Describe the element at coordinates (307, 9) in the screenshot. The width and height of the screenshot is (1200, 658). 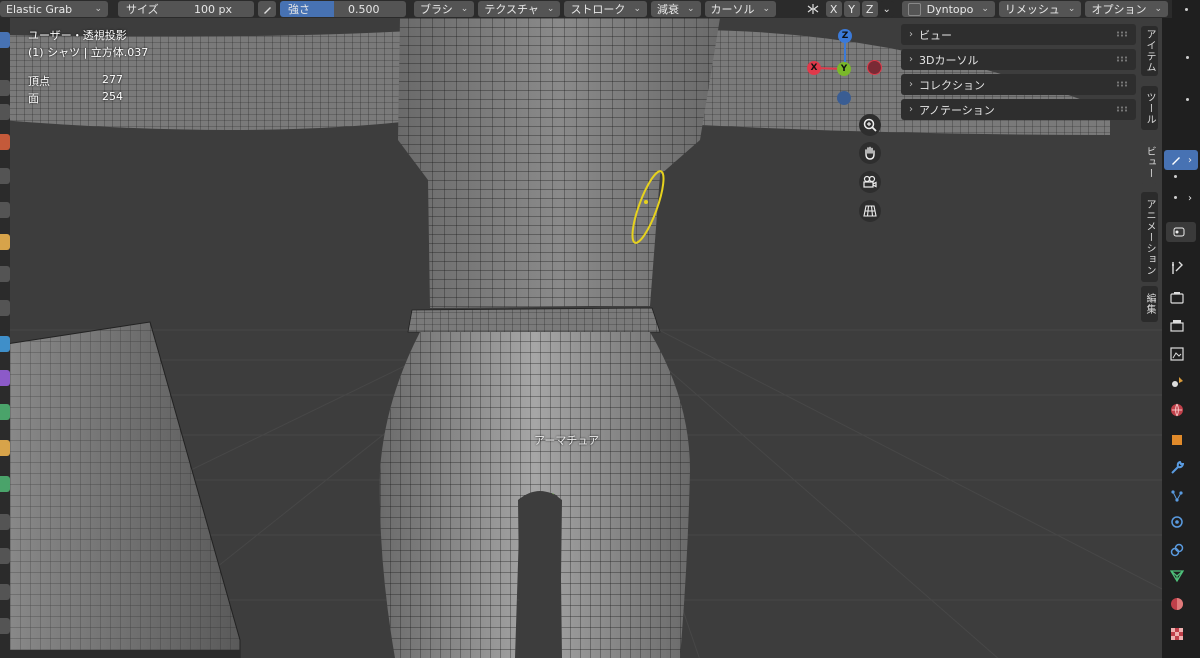
I see `strength-label: 強さ` at that location.